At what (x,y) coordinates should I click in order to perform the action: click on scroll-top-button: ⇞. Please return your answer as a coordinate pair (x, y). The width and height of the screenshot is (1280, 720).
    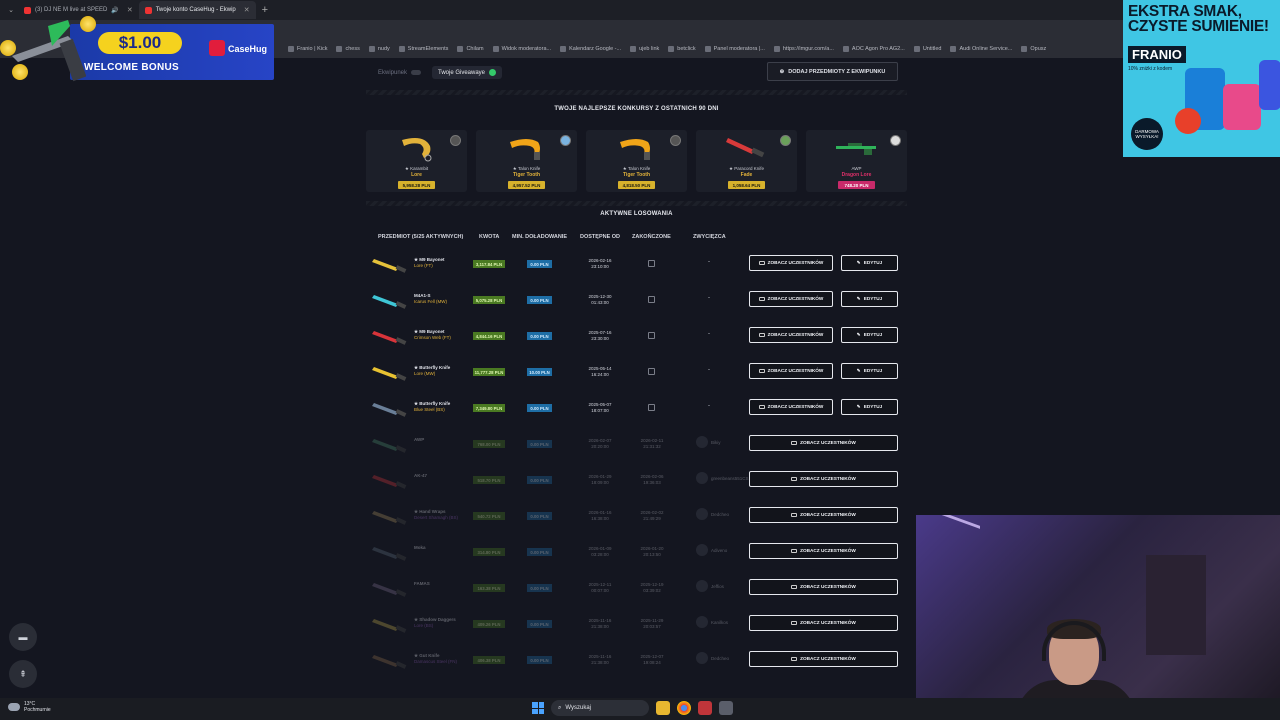
    Looking at the image, I should click on (23, 674).